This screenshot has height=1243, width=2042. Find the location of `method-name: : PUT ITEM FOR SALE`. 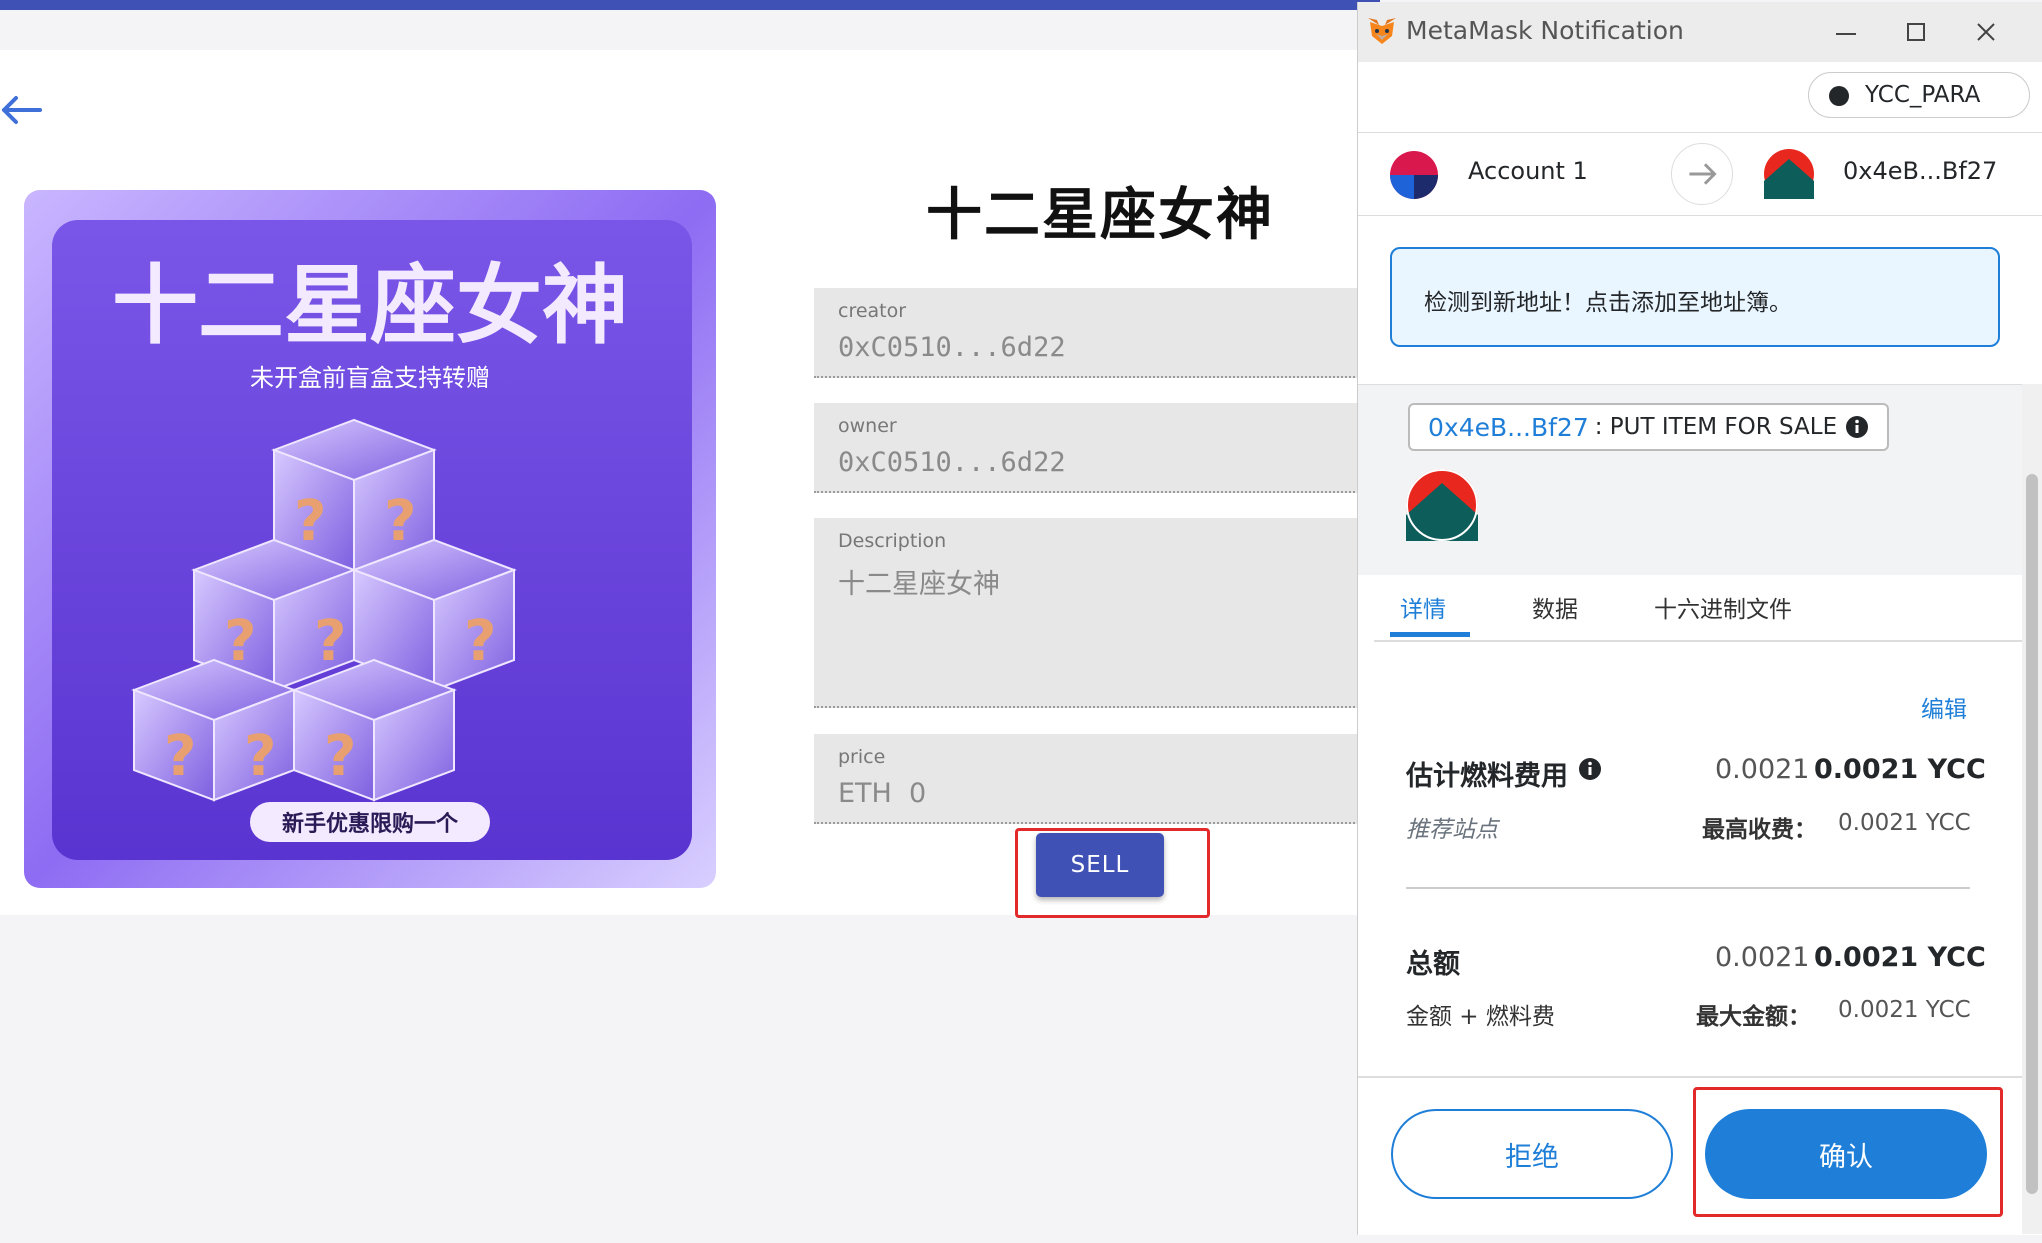

method-name: : PUT ITEM FOR SALE is located at coordinates (1716, 427).